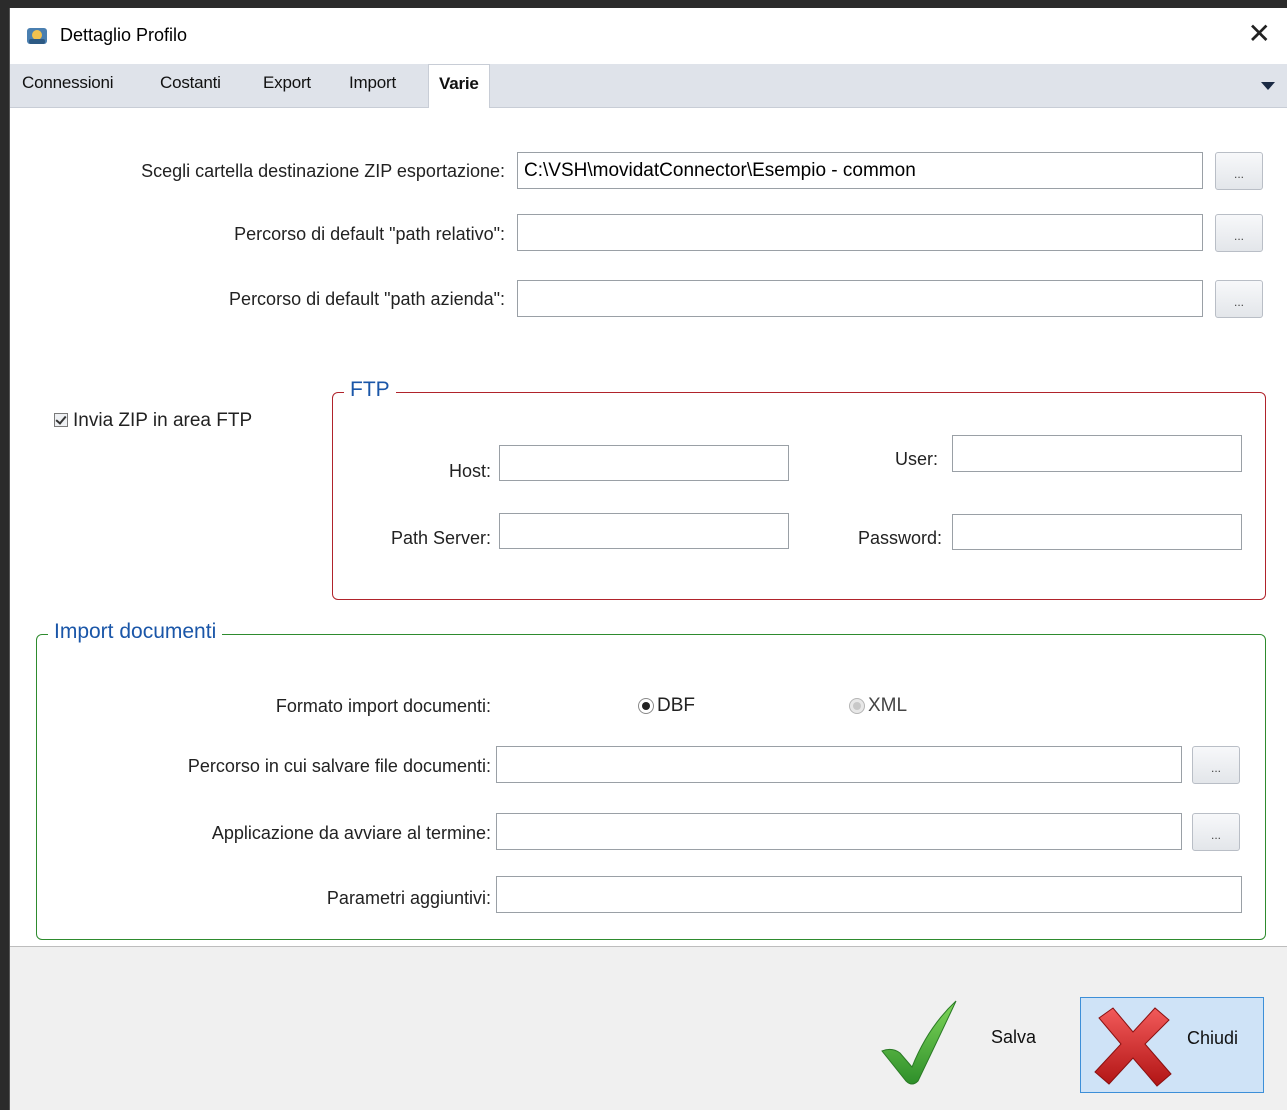 The width and height of the screenshot is (1287, 1110). Describe the element at coordinates (857, 706) in the screenshot. I see `xml-radio` at that location.